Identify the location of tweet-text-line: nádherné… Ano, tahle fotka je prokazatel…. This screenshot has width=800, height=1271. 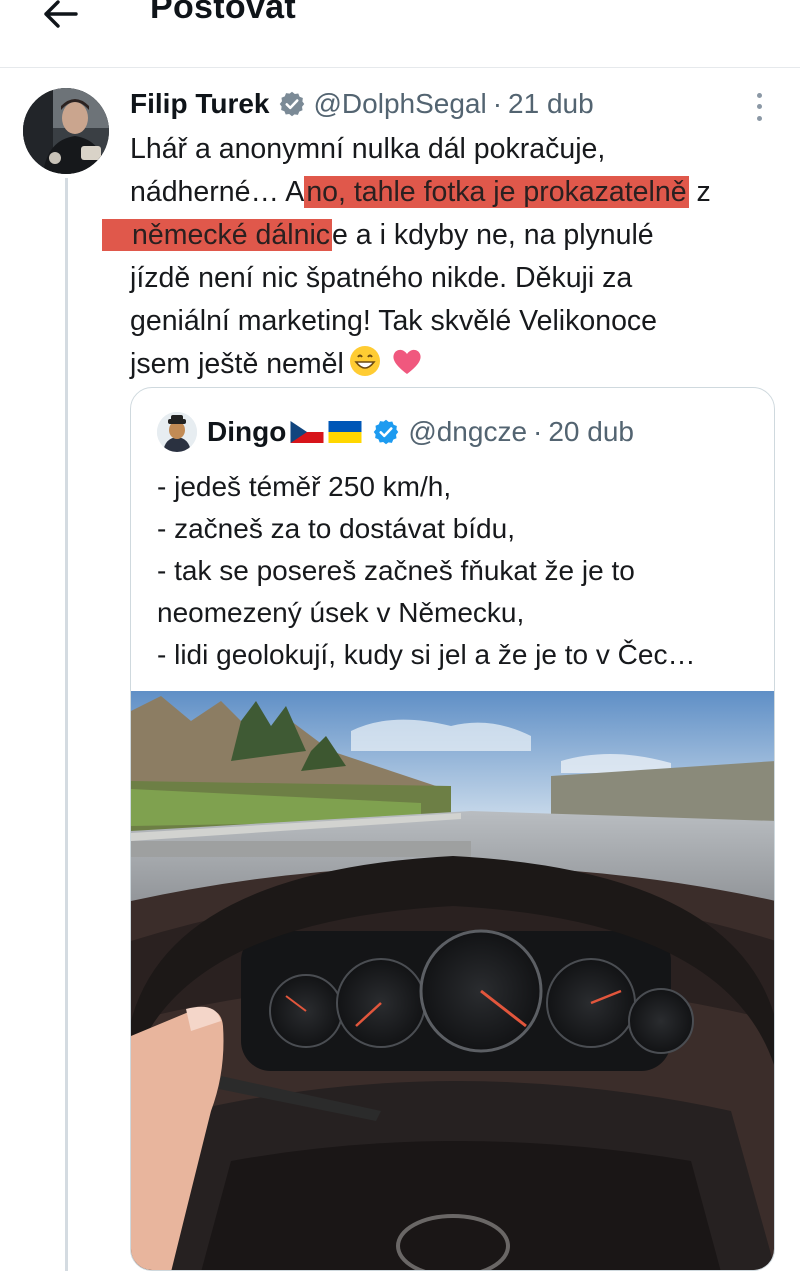
(420, 192).